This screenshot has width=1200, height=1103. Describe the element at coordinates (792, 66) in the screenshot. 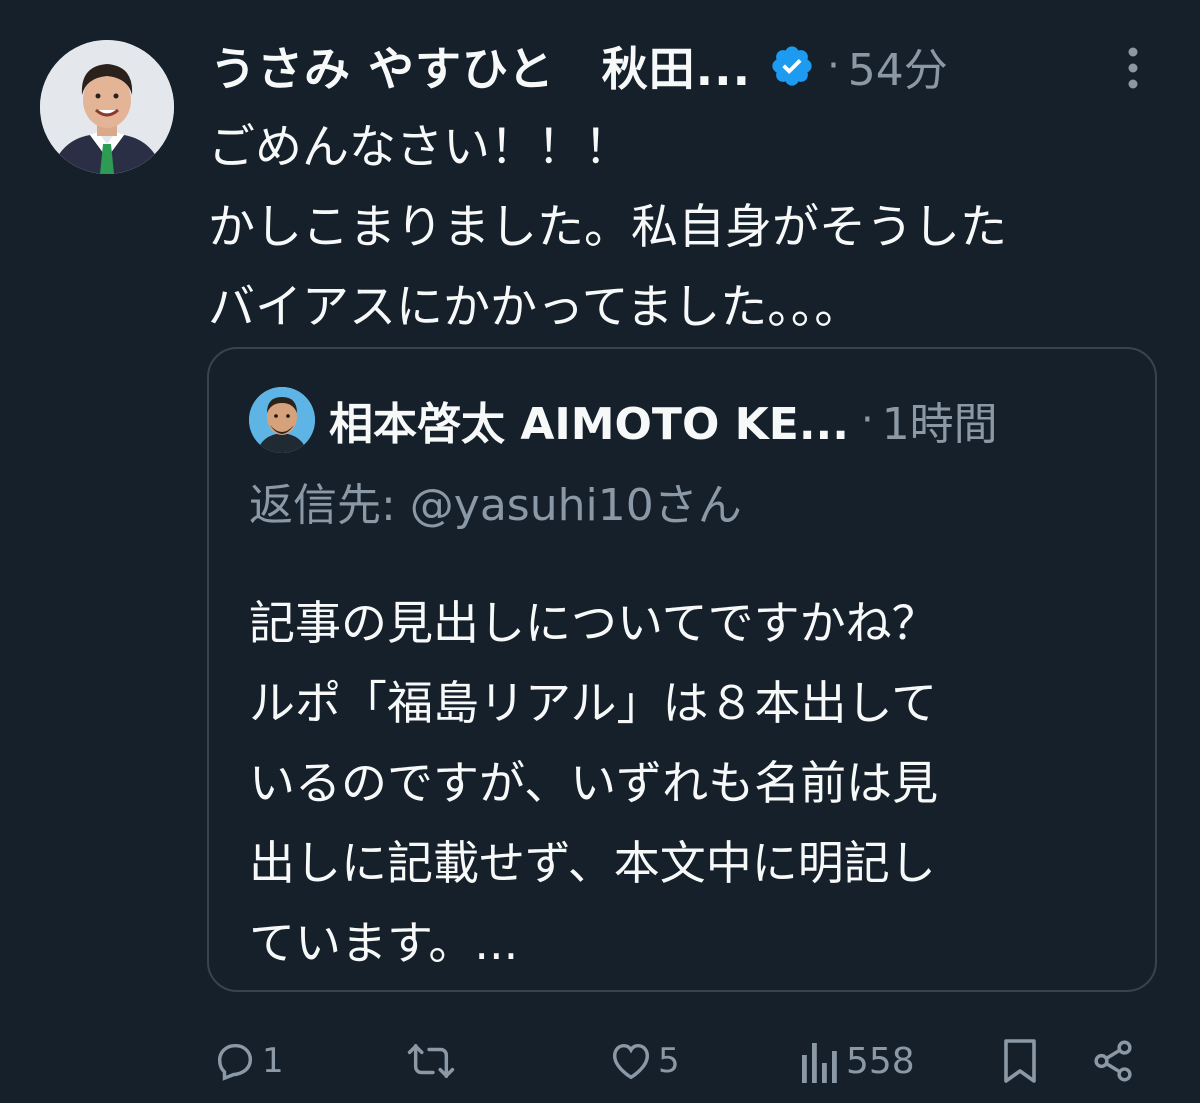

I see `verified-badge-icon` at that location.